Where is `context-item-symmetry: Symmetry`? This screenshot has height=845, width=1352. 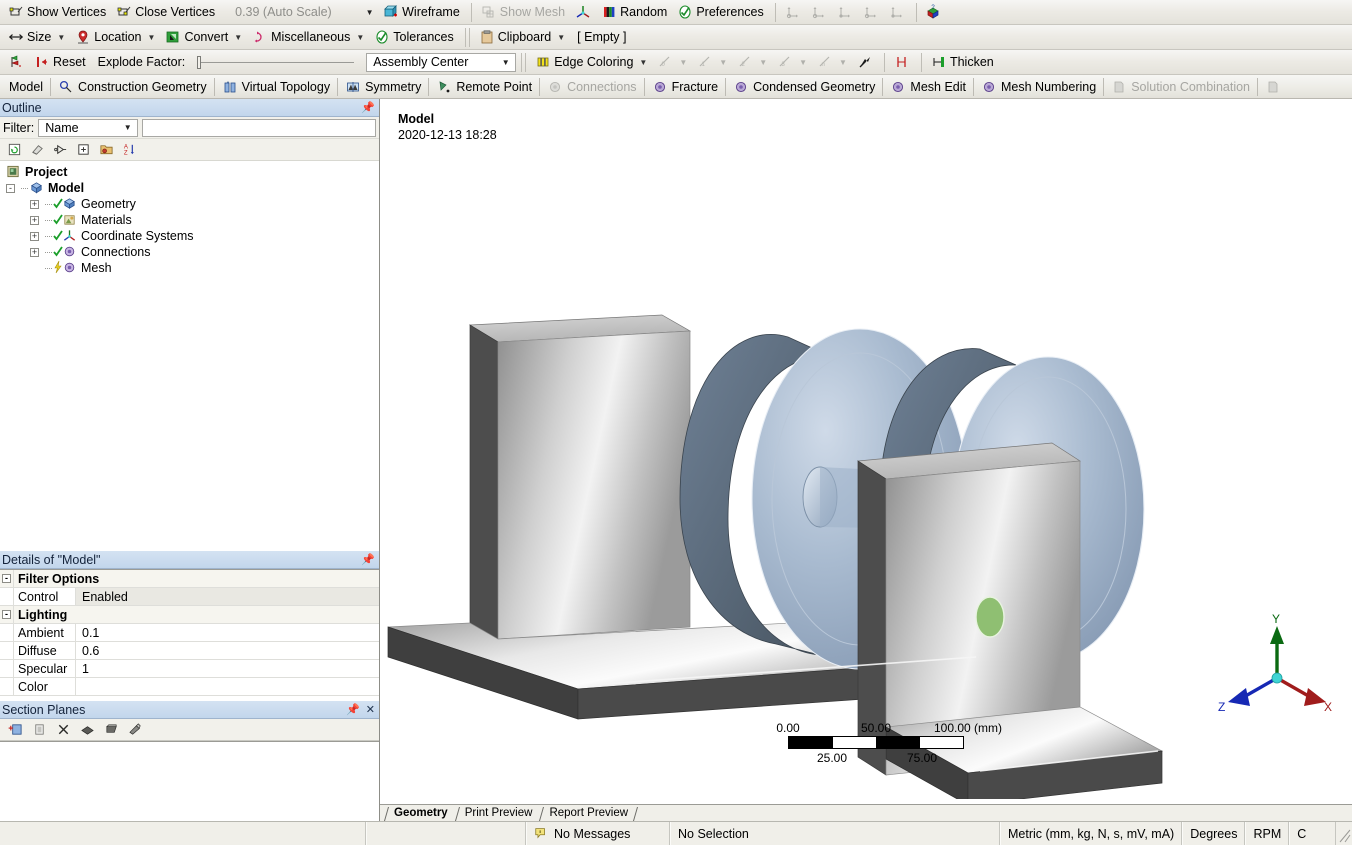 context-item-symmetry: Symmetry is located at coordinates (383, 87).